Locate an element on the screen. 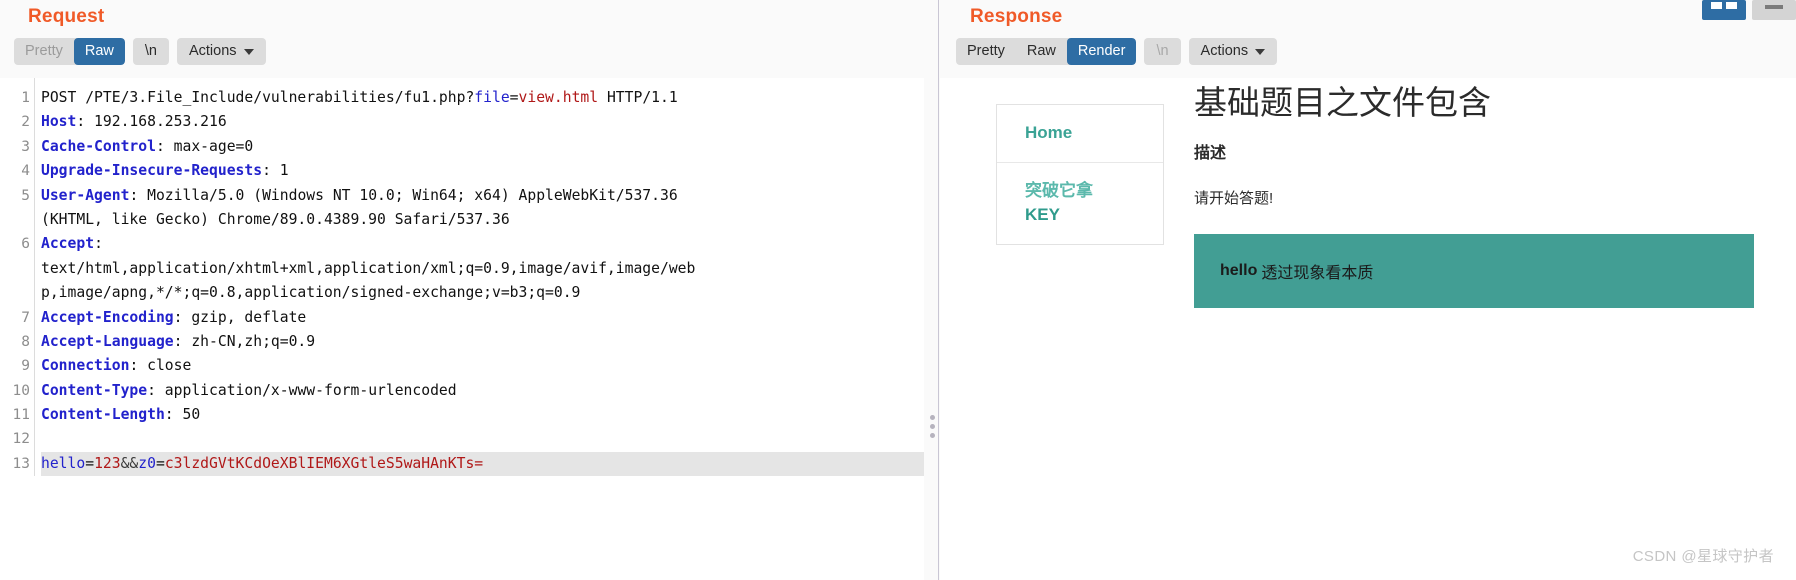 This screenshot has height=580, width=1796. watermark: CSDN @星球守护者 is located at coordinates (1703, 556).